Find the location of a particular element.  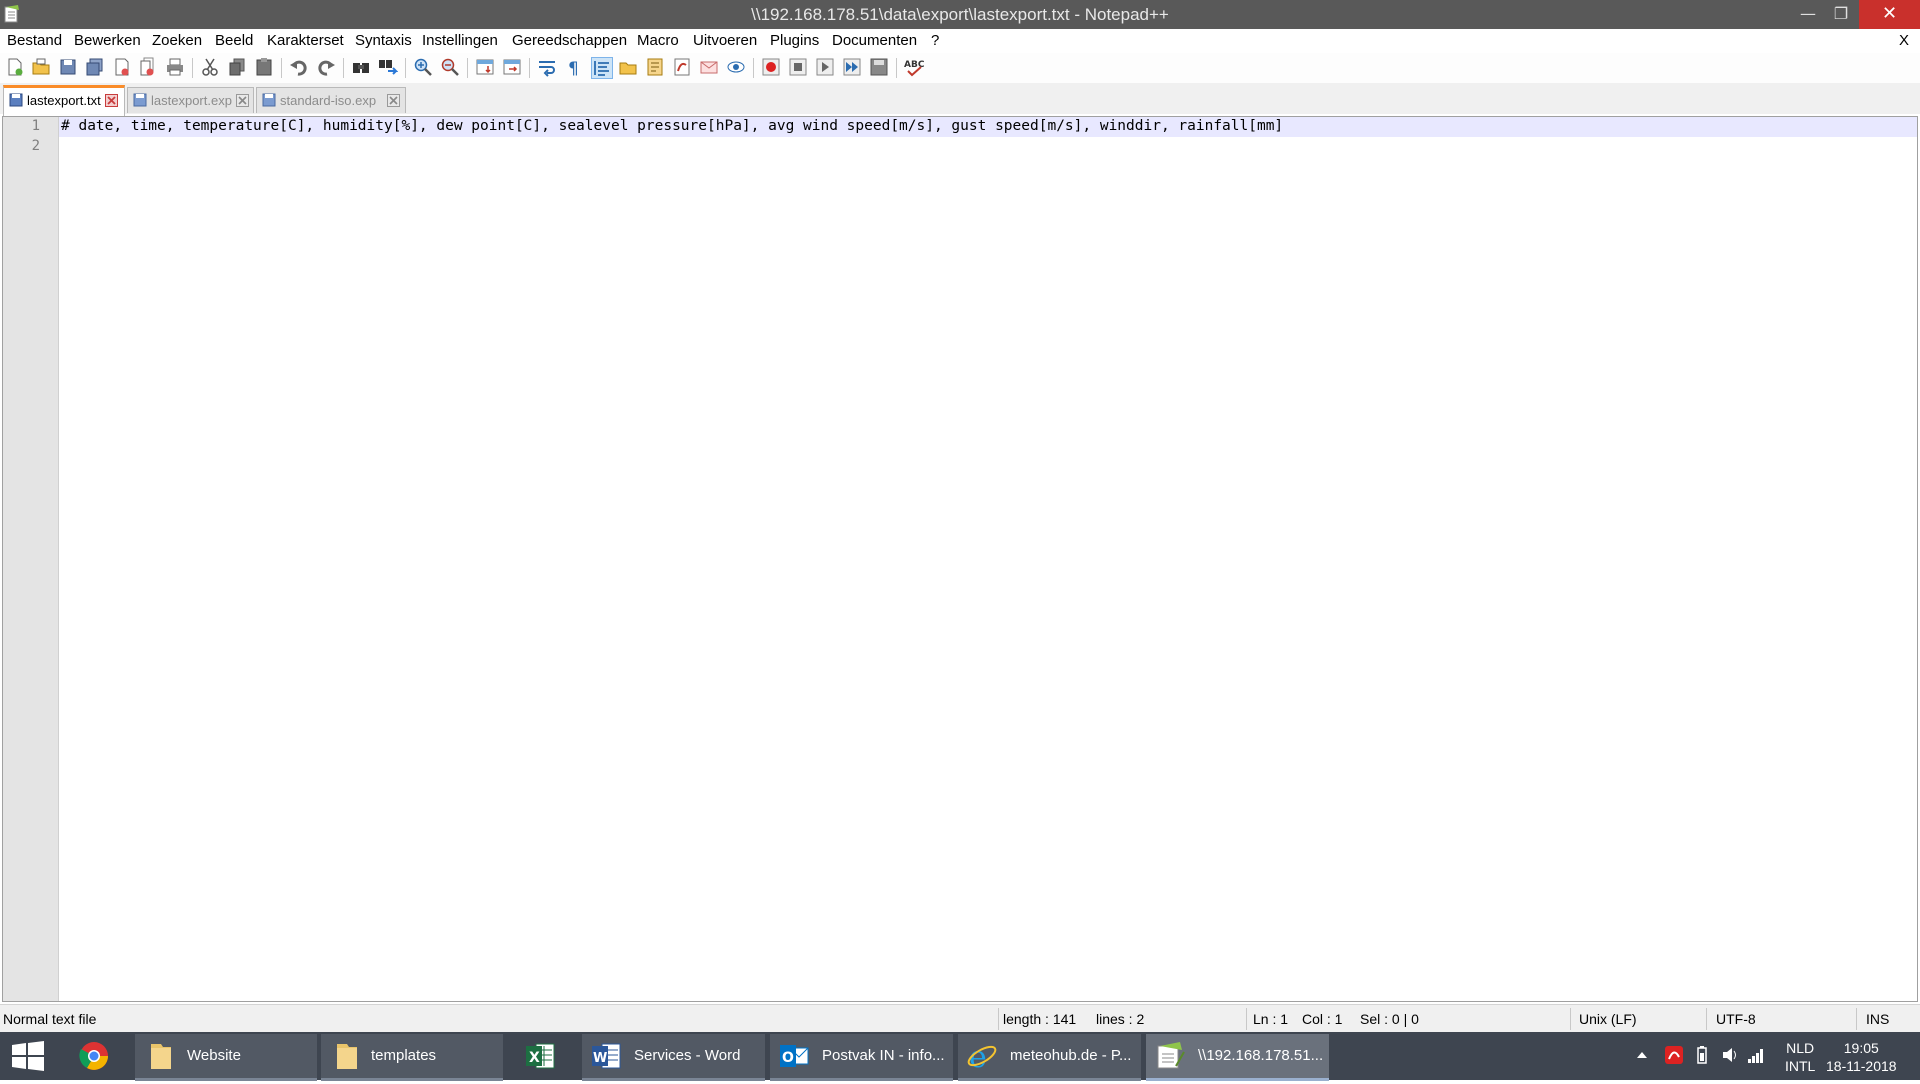

status-col: Col : 1 is located at coordinates (1322, 1019).